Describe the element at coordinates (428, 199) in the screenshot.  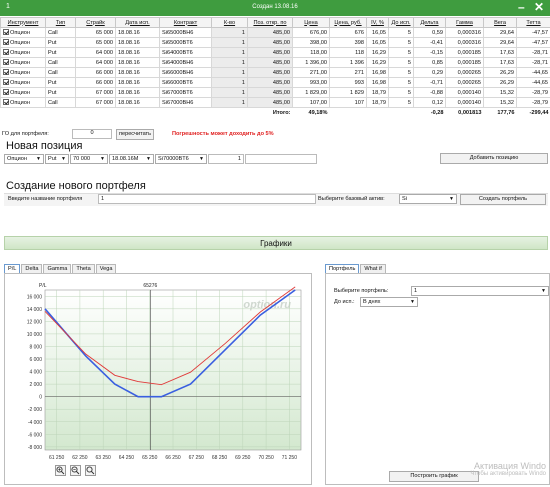
I see `base-asset-select: Si ▼` at that location.